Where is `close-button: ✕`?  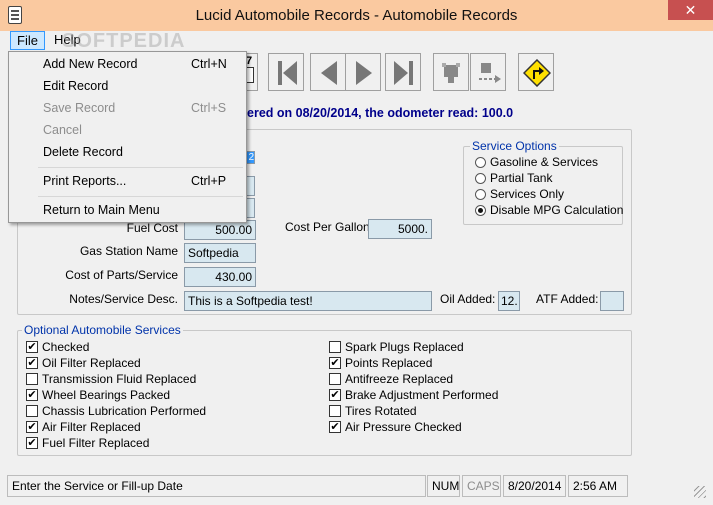 close-button: ✕ is located at coordinates (690, 10).